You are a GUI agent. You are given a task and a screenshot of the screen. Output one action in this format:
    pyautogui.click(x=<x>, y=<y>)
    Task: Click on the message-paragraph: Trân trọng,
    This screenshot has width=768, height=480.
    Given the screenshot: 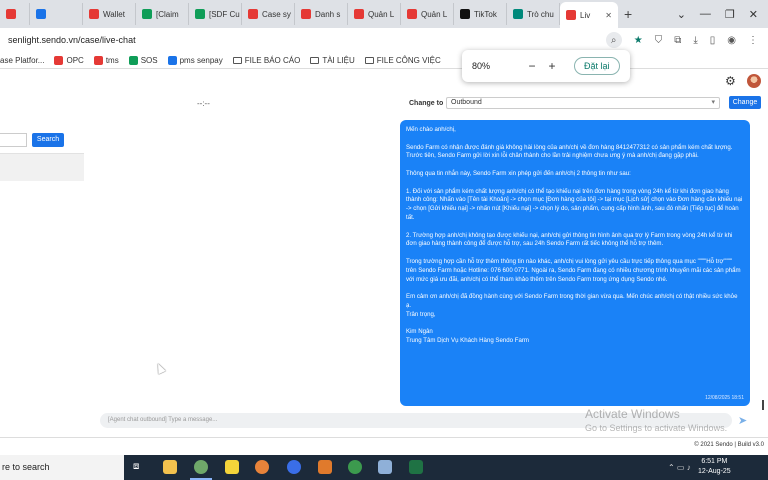 What is the action you would take?
    pyautogui.click(x=421, y=314)
    